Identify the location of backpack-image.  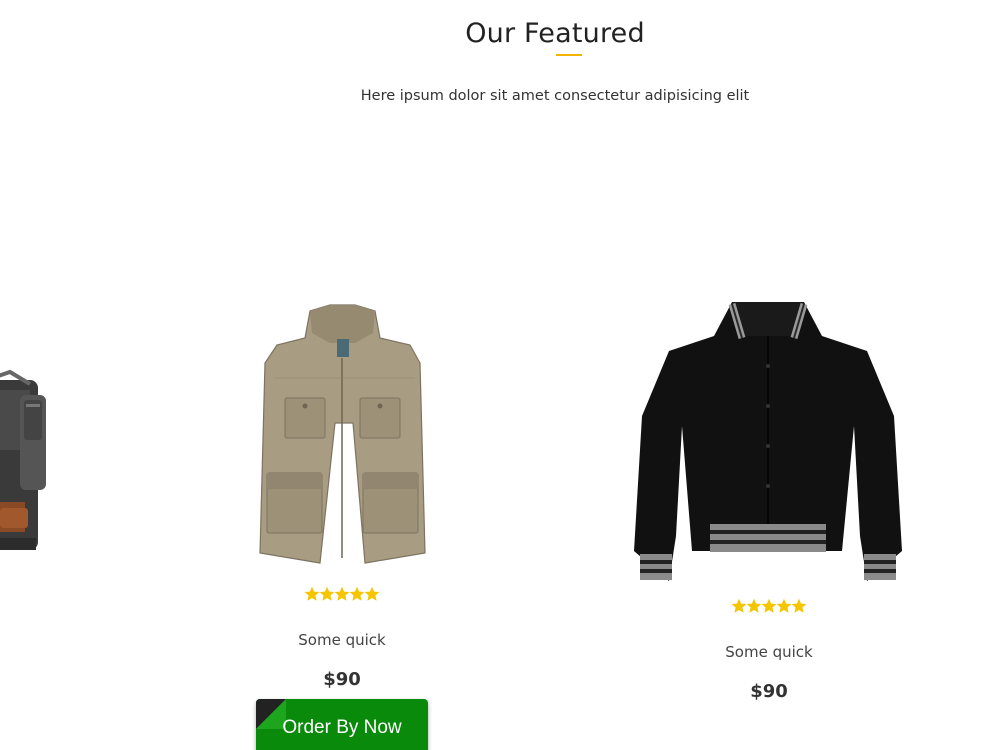
(30, 460).